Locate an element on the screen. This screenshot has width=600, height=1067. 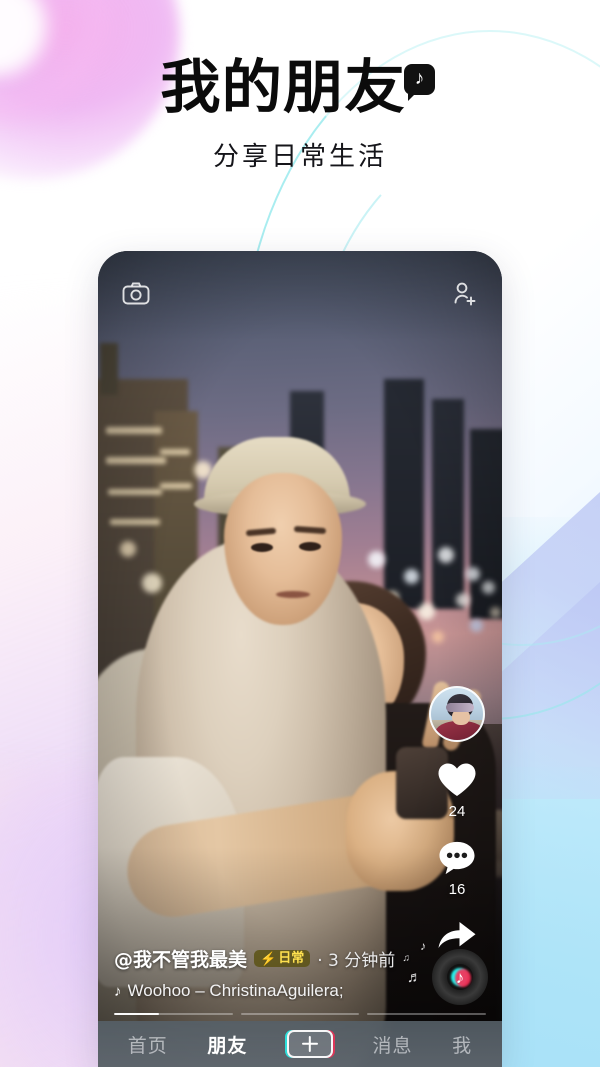
action-rail: 24 16 分享 is located at coordinates (457, 830).